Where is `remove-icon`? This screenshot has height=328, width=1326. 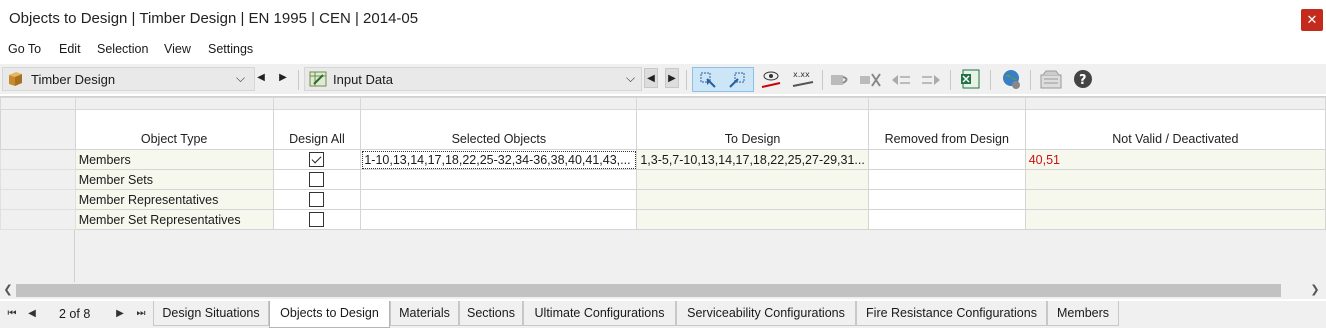 remove-icon is located at coordinates (871, 79).